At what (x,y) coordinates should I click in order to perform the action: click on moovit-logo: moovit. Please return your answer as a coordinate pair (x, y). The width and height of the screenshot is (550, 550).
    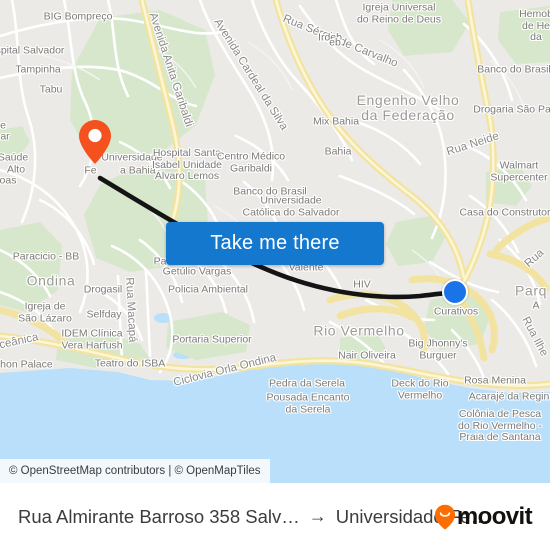
    Looking at the image, I should click on (483, 516).